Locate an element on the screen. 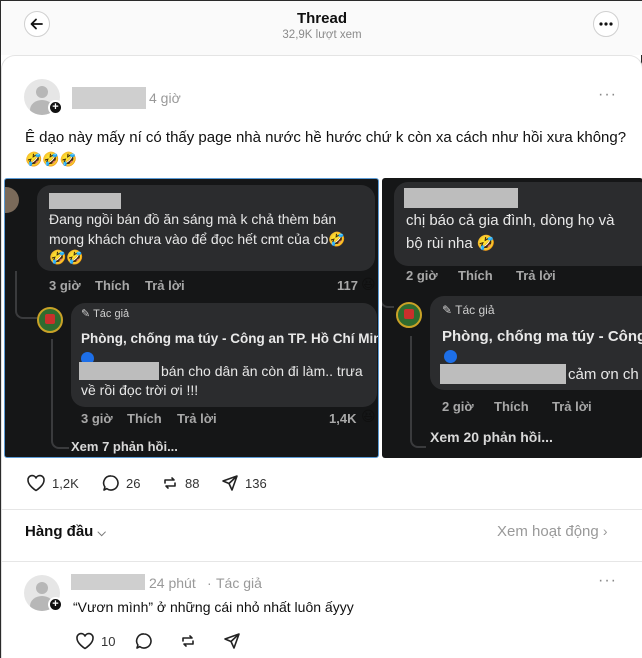 This screenshot has height=658, width=642. reply-share-button is located at coordinates (235, 641).